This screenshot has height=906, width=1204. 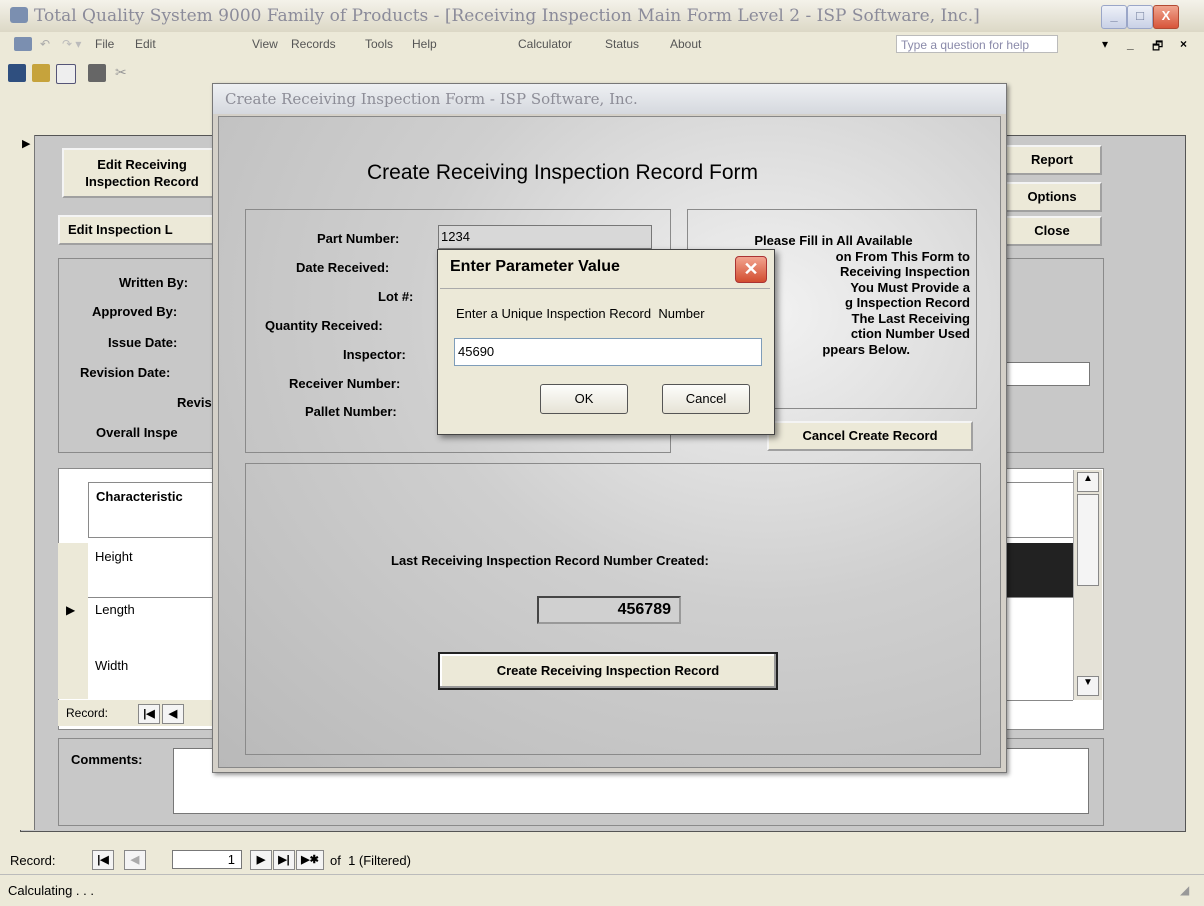 I want to click on menu-tools: Tools, so click(x=379, y=44).